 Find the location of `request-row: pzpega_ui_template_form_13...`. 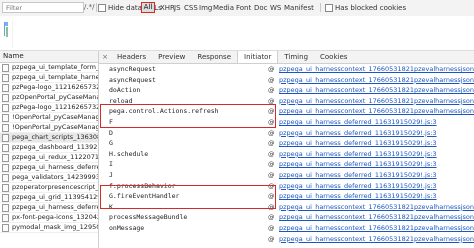

request-row: pzpega_ui_template_form_13... is located at coordinates (49, 68).